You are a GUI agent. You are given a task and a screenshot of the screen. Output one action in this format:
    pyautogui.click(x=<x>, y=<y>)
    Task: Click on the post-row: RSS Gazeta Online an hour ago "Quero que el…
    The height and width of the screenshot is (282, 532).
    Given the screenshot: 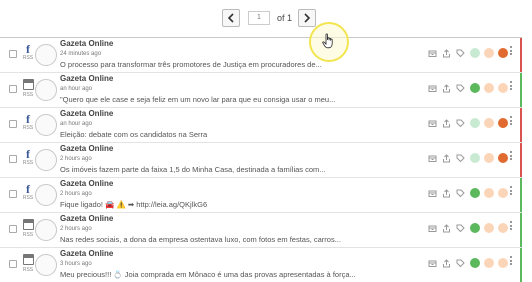 What is the action you would take?
    pyautogui.click(x=261, y=89)
    